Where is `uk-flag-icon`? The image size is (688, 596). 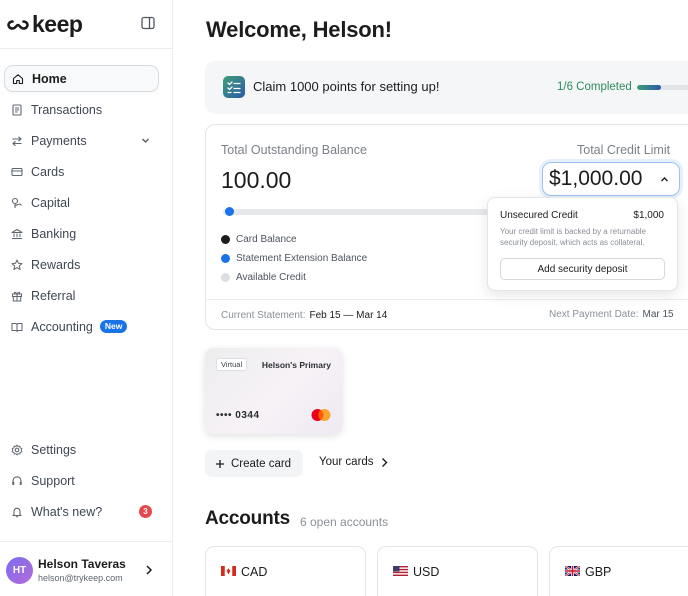
uk-flag-icon is located at coordinates (572, 571).